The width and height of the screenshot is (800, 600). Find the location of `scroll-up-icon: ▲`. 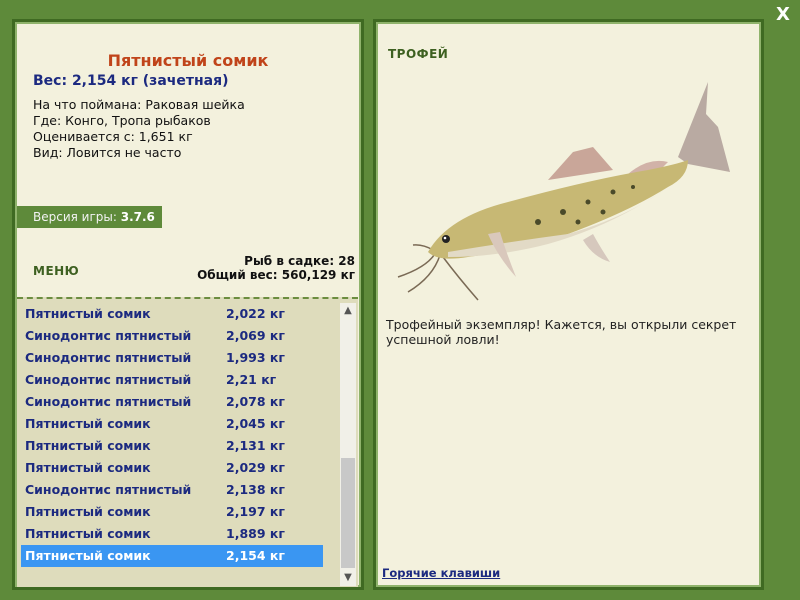

scroll-up-icon: ▲ is located at coordinates (348, 311).